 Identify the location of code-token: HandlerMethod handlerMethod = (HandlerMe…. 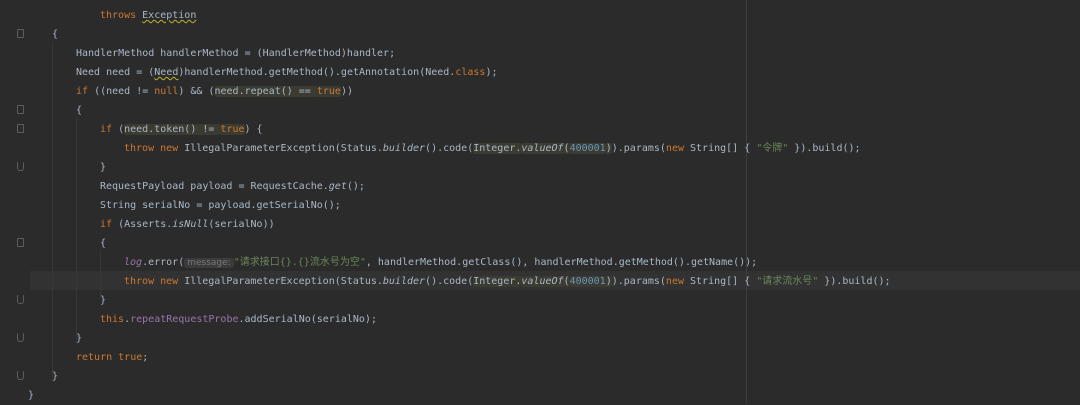
(236, 53).